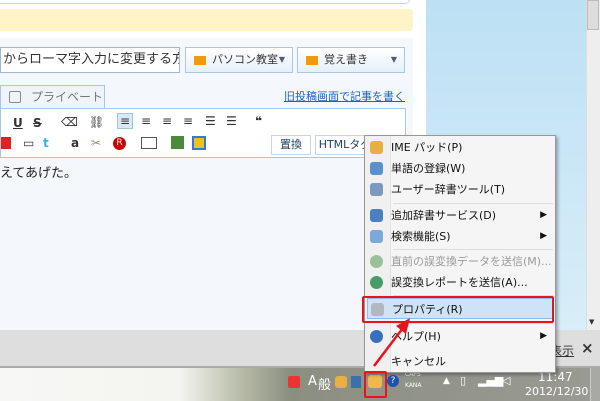 The image size is (600, 401). Describe the element at coordinates (6, 143) in the screenshot. I see `youtube-icon` at that location.